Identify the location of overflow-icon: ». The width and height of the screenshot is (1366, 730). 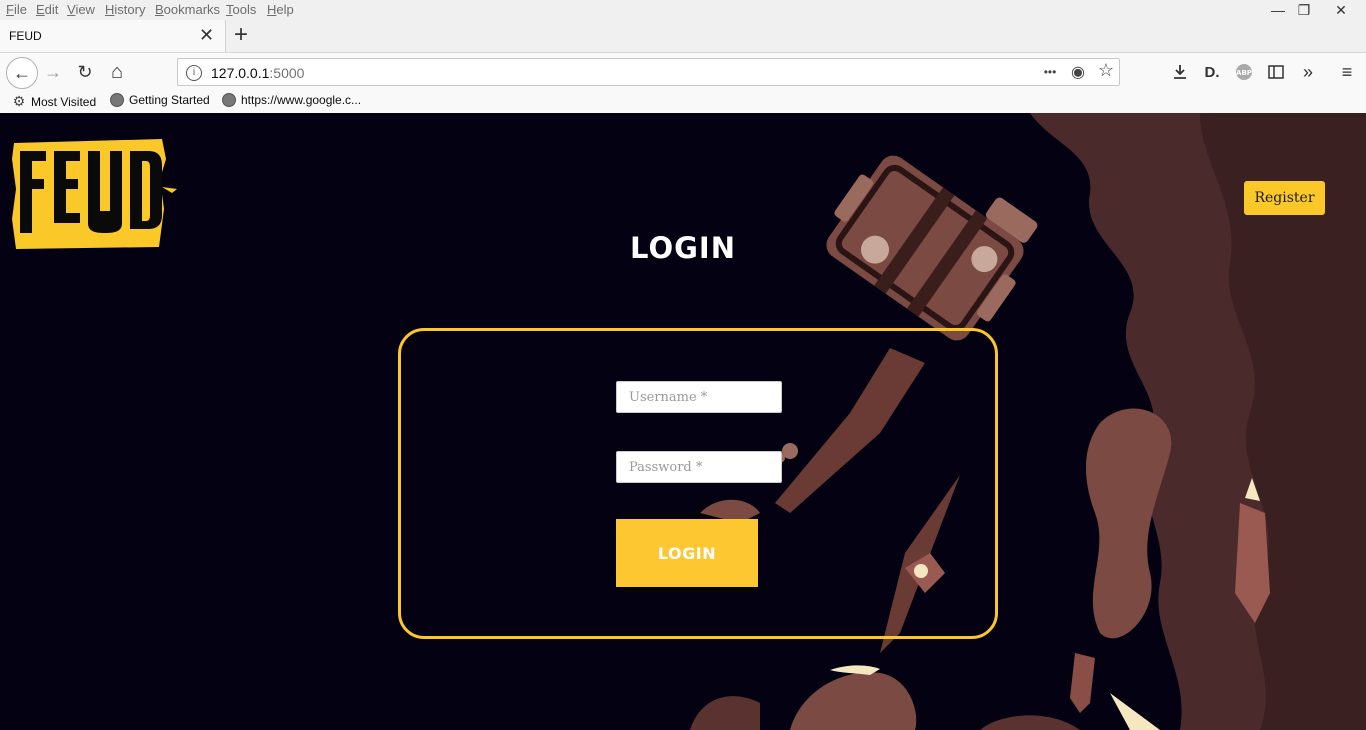
(1308, 72).